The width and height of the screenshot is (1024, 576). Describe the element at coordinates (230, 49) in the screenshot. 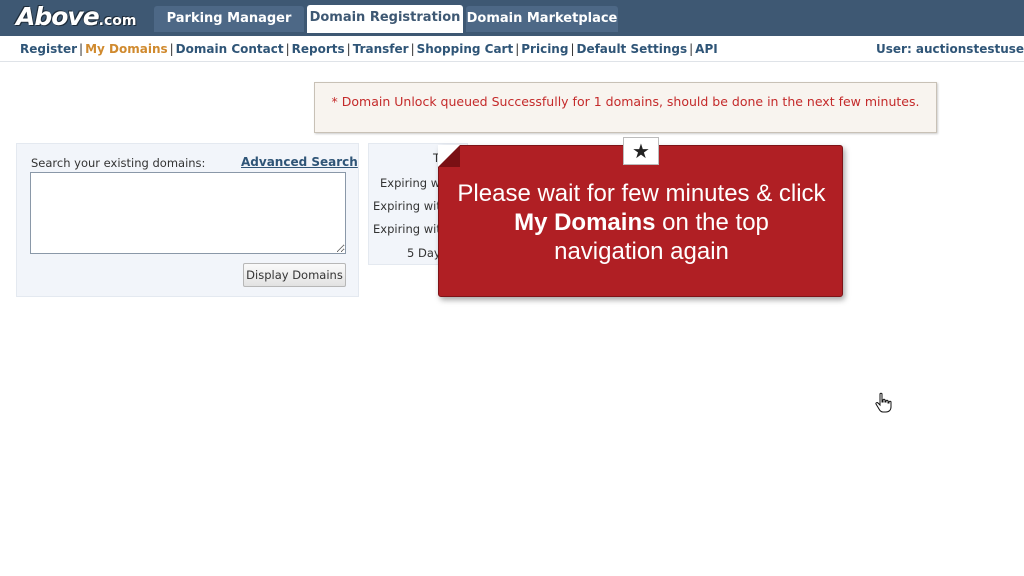

I see `nav-domain-contact: Domain Contact` at that location.